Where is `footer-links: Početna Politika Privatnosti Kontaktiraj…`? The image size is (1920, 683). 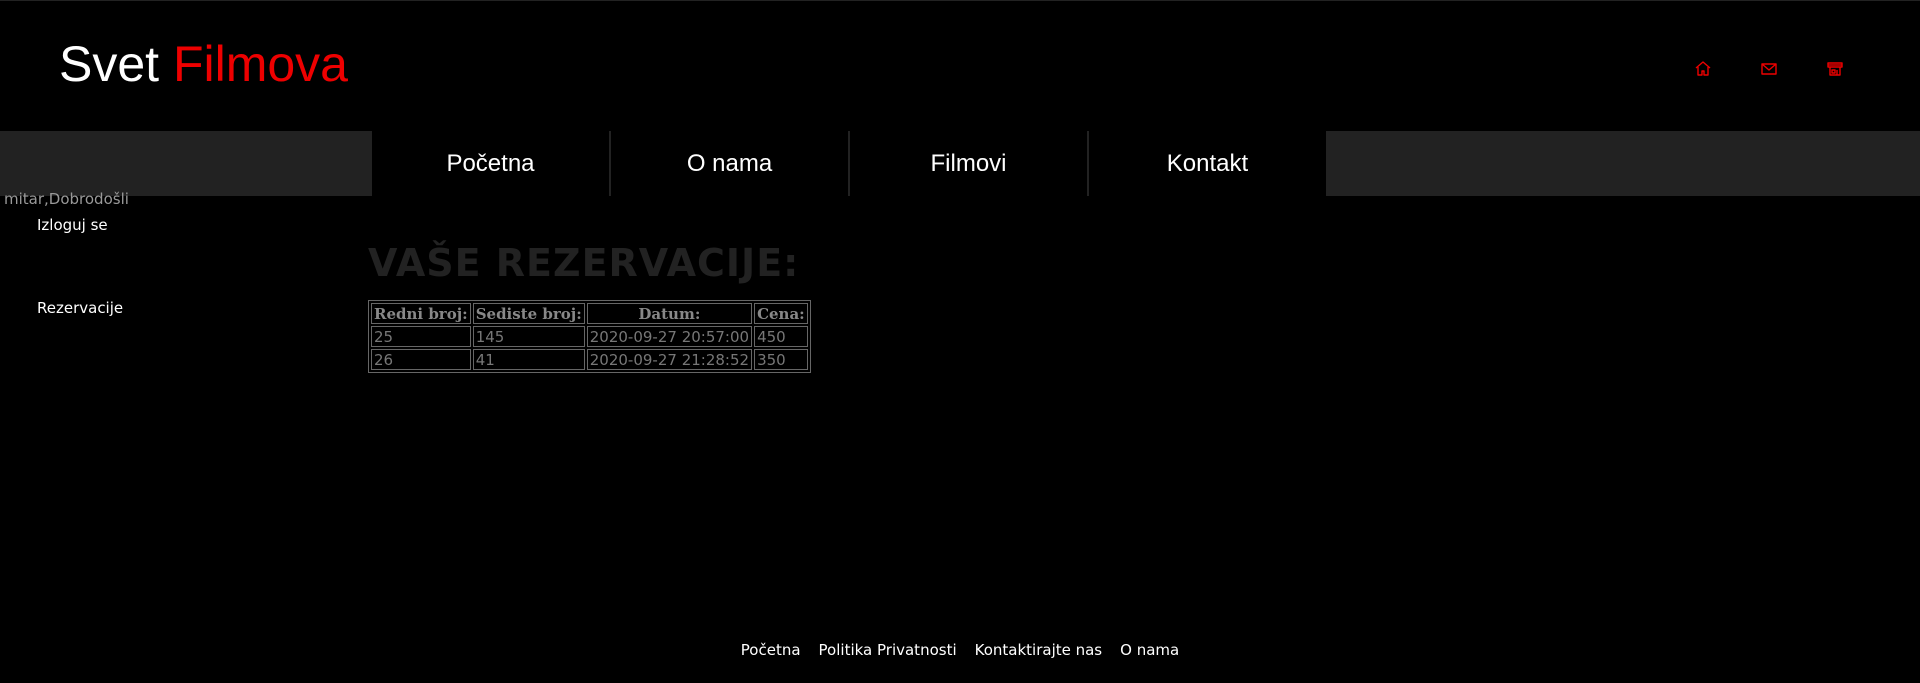 footer-links: Početna Politika Privatnosti Kontaktiraj… is located at coordinates (960, 650).